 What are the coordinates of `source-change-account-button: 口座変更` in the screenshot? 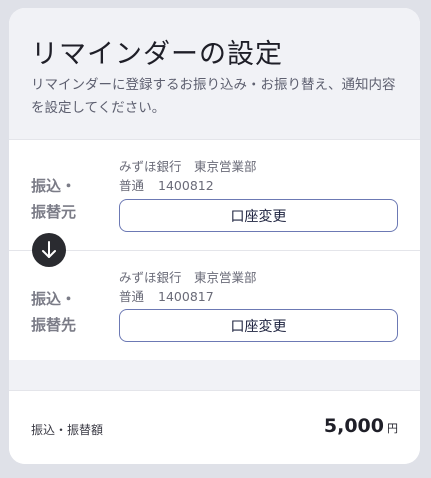 It's located at (258, 215).